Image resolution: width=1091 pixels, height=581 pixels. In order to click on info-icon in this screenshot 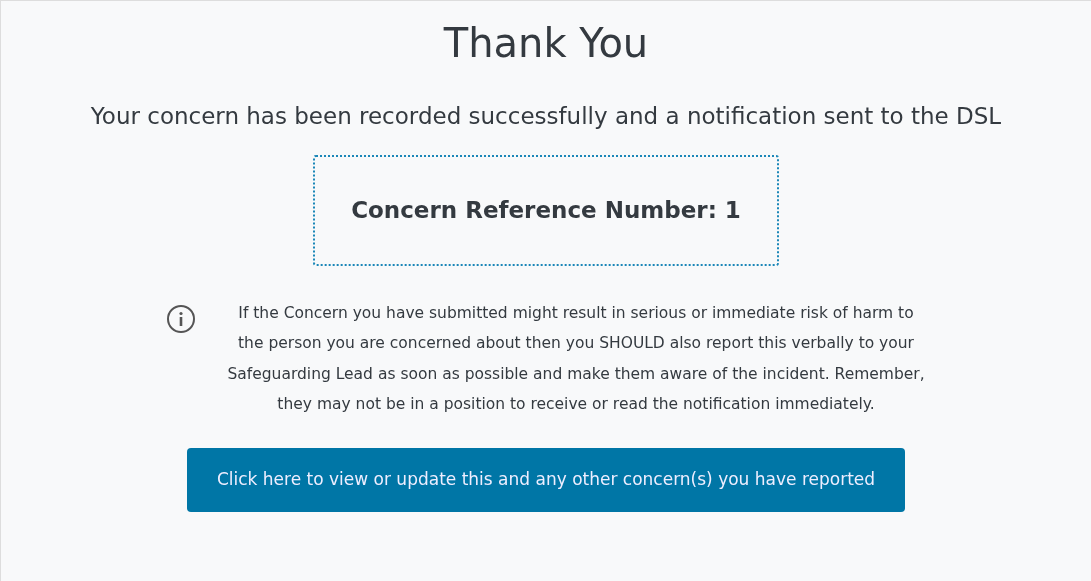, I will do `click(181, 318)`.